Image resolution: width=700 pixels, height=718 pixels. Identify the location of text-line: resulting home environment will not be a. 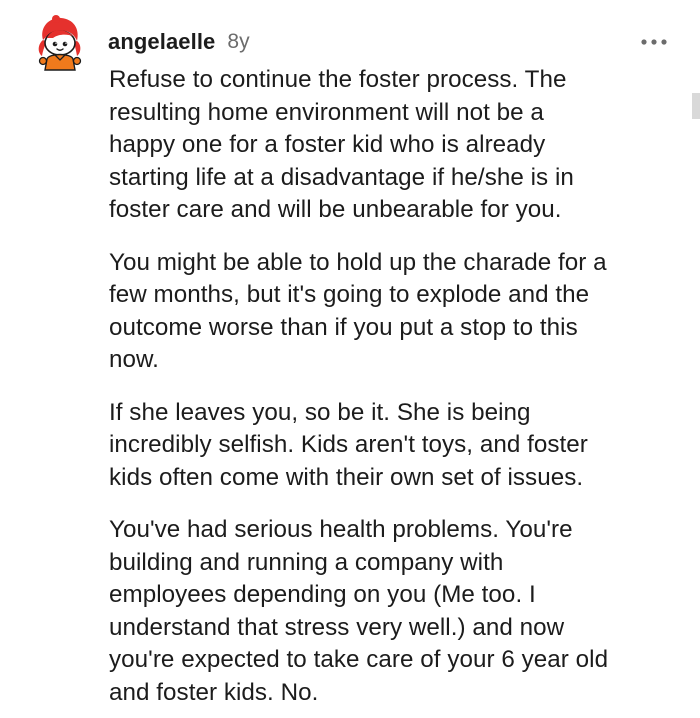
(326, 112).